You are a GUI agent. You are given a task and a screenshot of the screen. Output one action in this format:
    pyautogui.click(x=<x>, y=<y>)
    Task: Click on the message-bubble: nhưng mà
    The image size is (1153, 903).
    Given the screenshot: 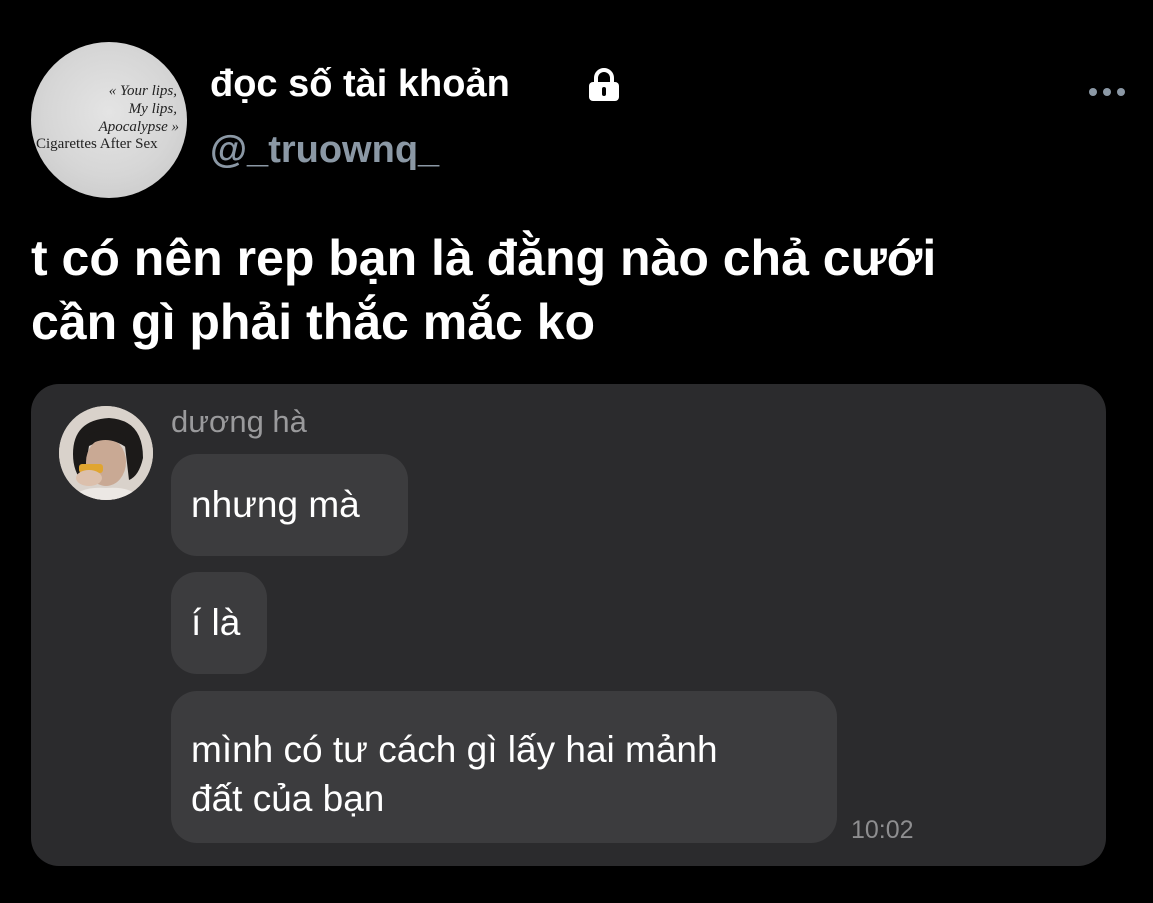 What is the action you would take?
    pyautogui.click(x=289, y=505)
    